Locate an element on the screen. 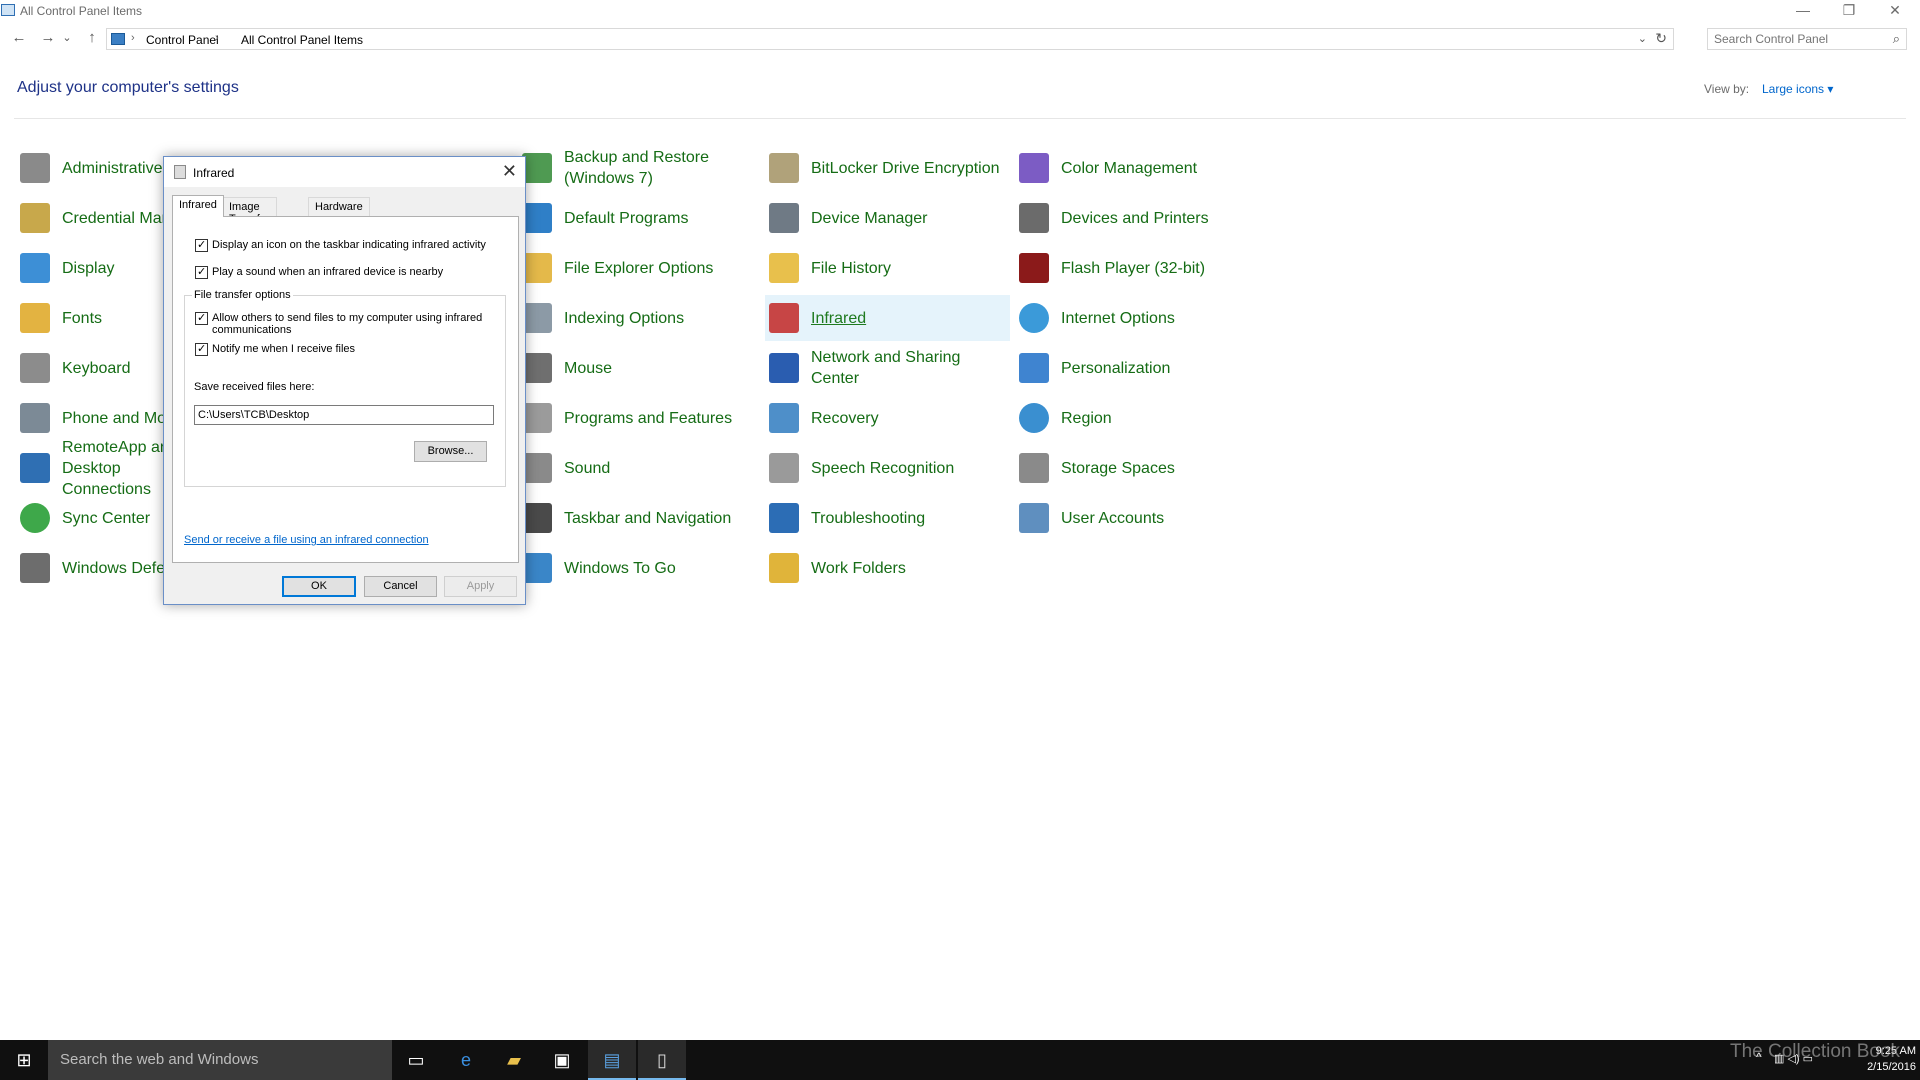 The image size is (1920, 1080). watermark-text: The Collection Book is located at coordinates (1815, 1051).